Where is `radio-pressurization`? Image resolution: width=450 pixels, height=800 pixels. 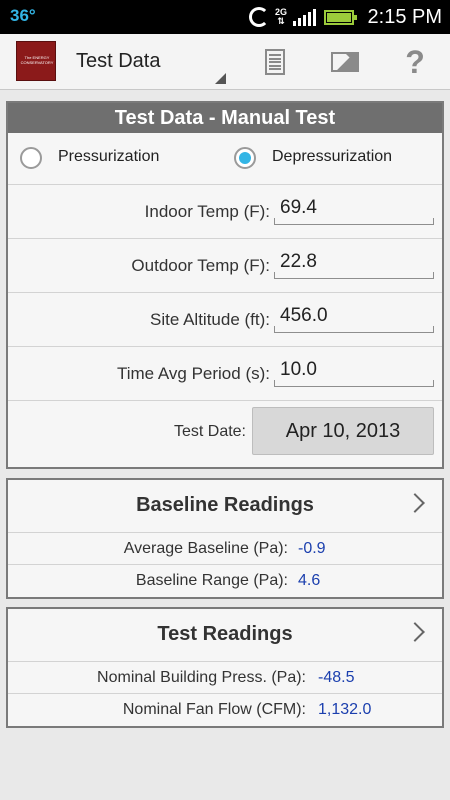
radio-pressurization is located at coordinates (31, 158).